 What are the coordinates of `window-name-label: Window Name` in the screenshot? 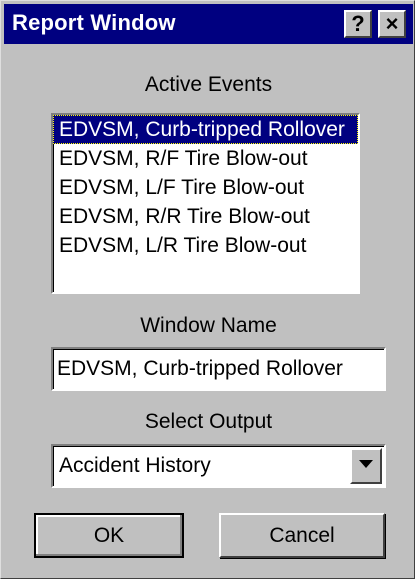 It's located at (208, 325).